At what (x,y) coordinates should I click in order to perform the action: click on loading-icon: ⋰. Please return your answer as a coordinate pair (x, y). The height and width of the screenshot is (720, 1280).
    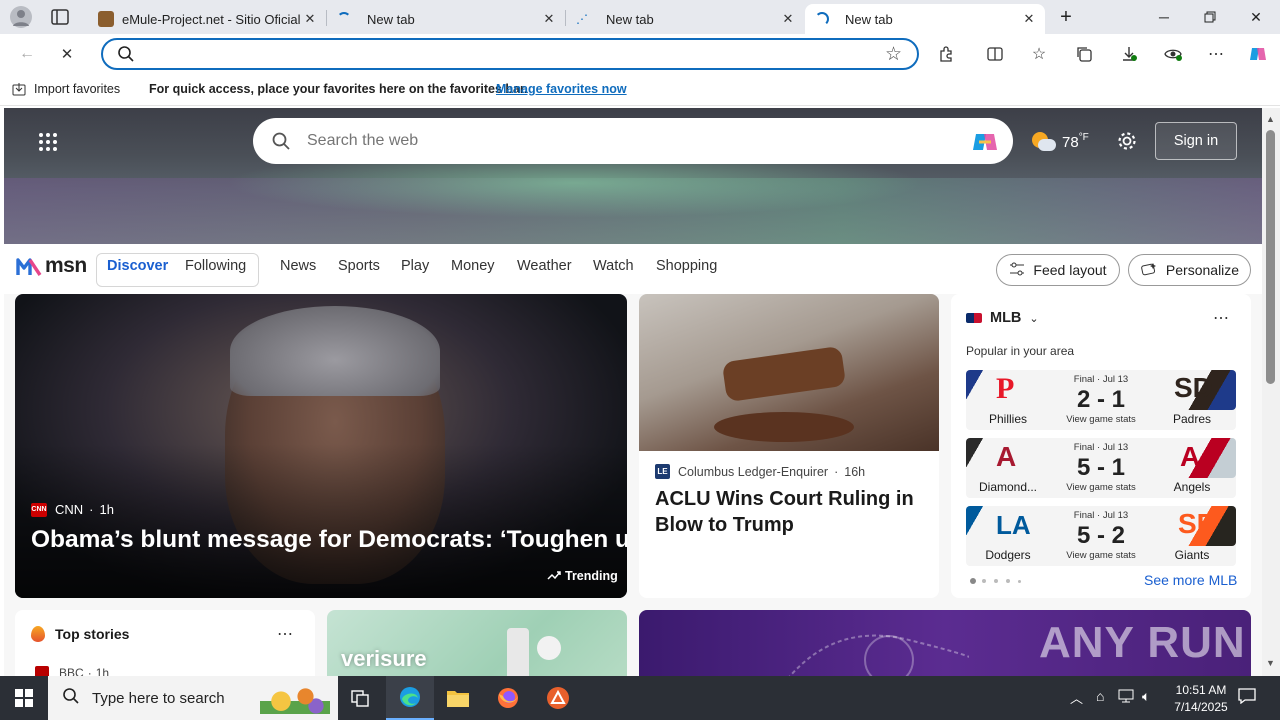
    Looking at the image, I should click on (582, 19).